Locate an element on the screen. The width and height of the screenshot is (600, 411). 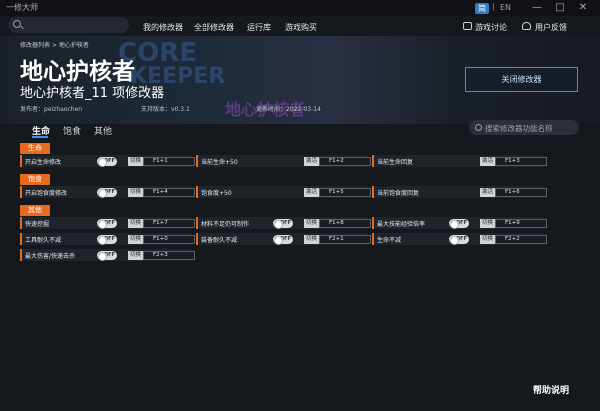
tab-other: 其他 is located at coordinates (103, 130).